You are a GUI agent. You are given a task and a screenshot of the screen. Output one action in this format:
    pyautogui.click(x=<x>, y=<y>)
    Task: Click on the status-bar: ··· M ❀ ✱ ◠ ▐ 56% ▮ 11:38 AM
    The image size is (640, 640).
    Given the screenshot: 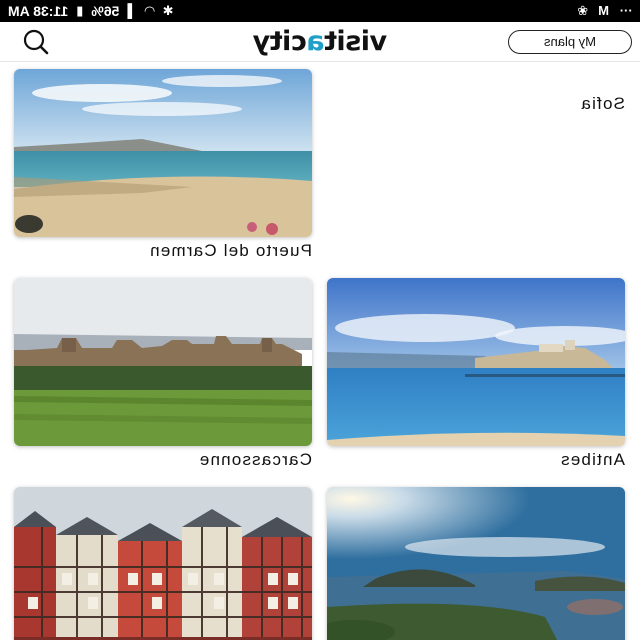 What is the action you would take?
    pyautogui.click(x=320, y=11)
    